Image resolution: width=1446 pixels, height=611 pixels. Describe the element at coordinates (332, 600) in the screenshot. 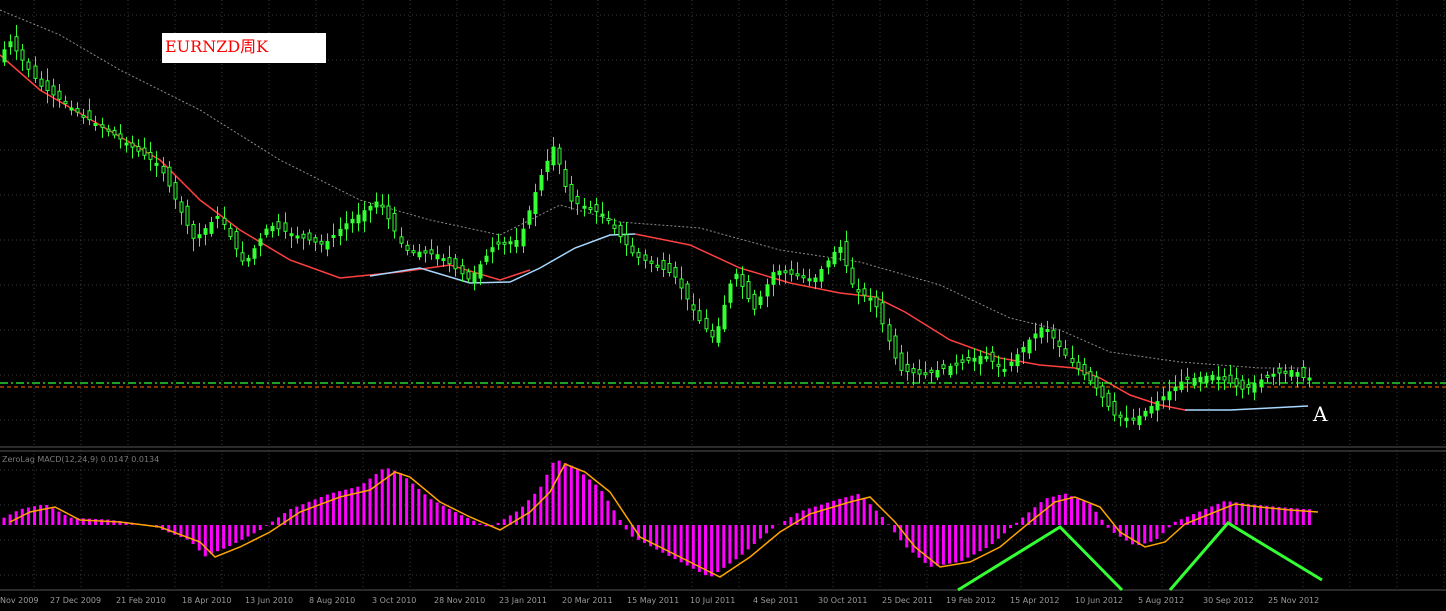

I see `x-tick-label: 8 Aug 2010` at that location.